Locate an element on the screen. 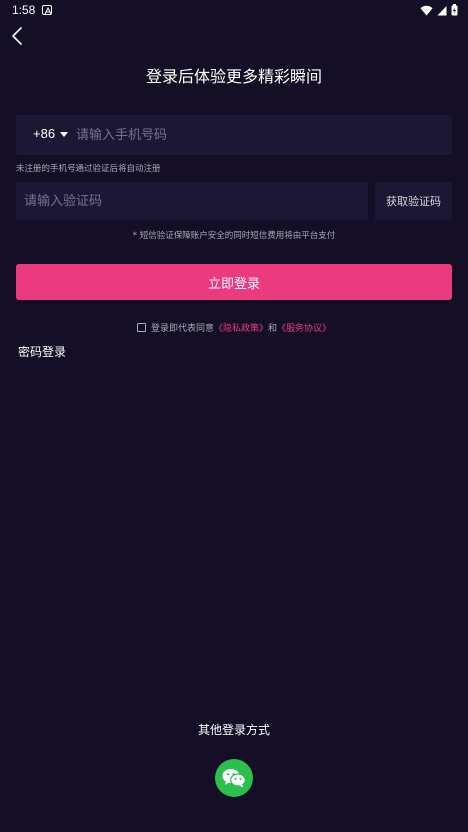 Image resolution: width=468 pixels, height=832 pixels. get-code-button: 获取验证码 is located at coordinates (413, 201).